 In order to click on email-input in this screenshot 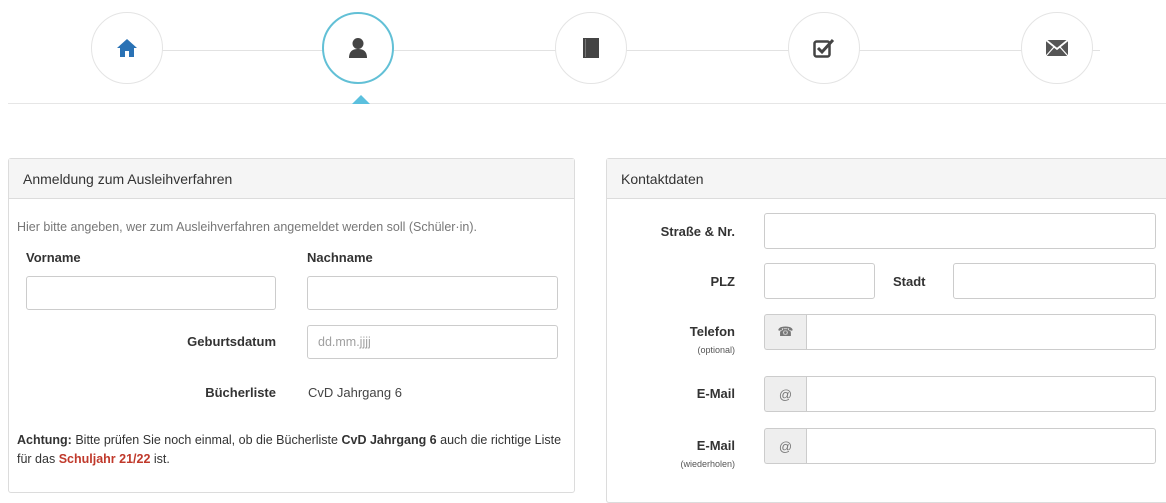, I will do `click(981, 394)`.